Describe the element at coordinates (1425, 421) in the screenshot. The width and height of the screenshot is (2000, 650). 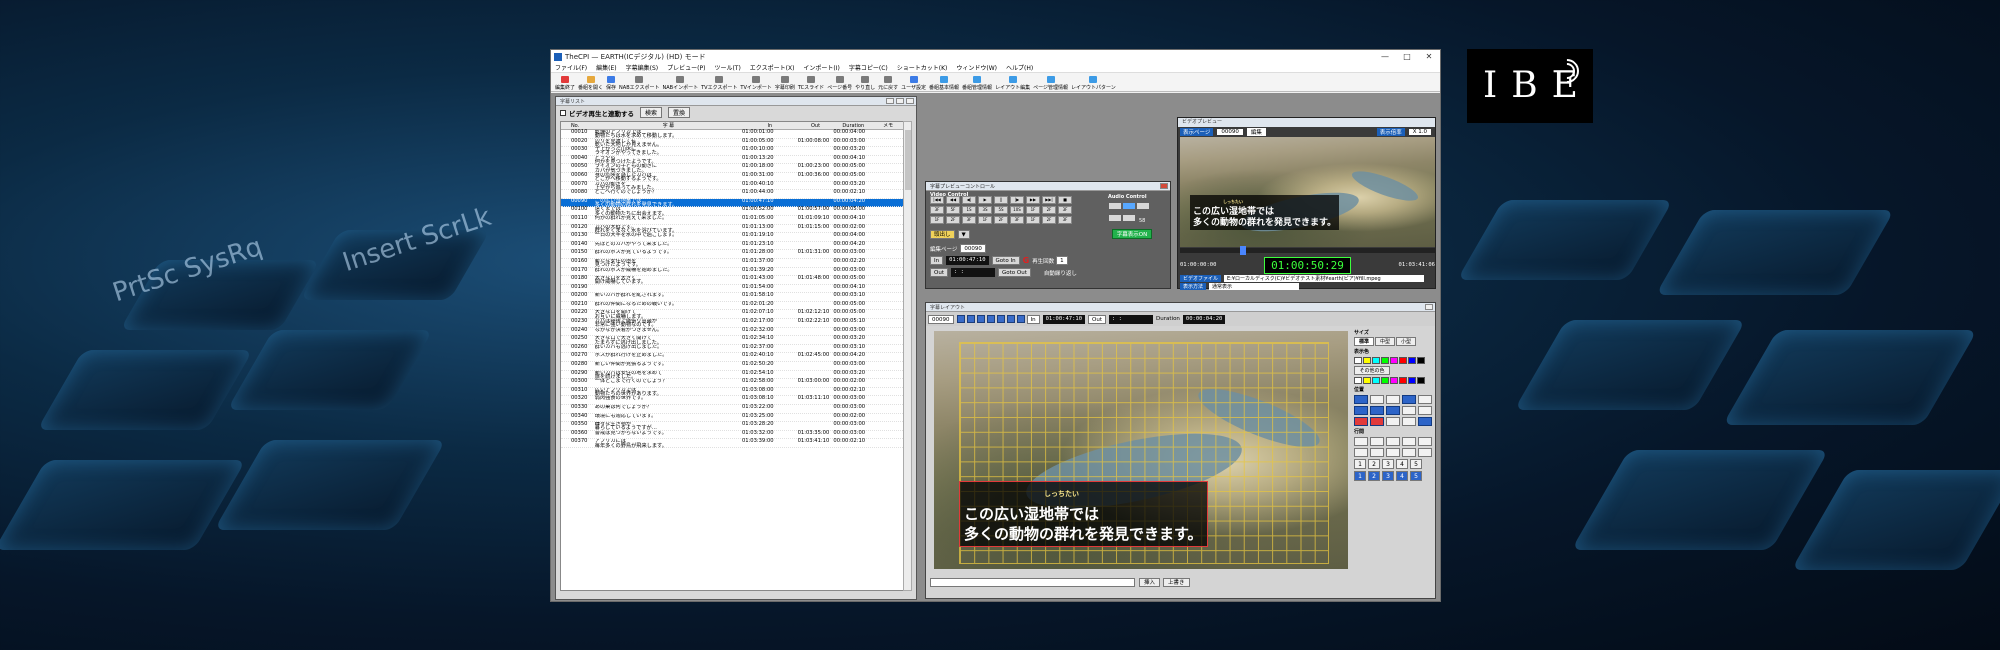
I see `rotate-icon` at that location.